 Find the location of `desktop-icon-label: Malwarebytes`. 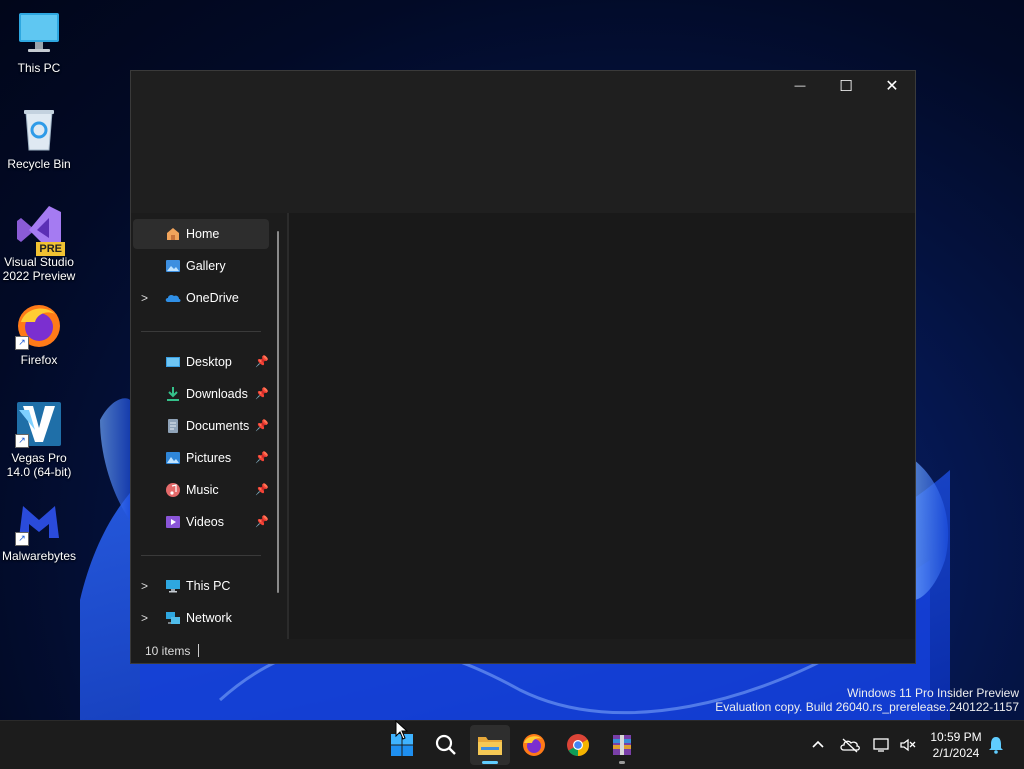

desktop-icon-label: Malwarebytes is located at coordinates (39, 556).